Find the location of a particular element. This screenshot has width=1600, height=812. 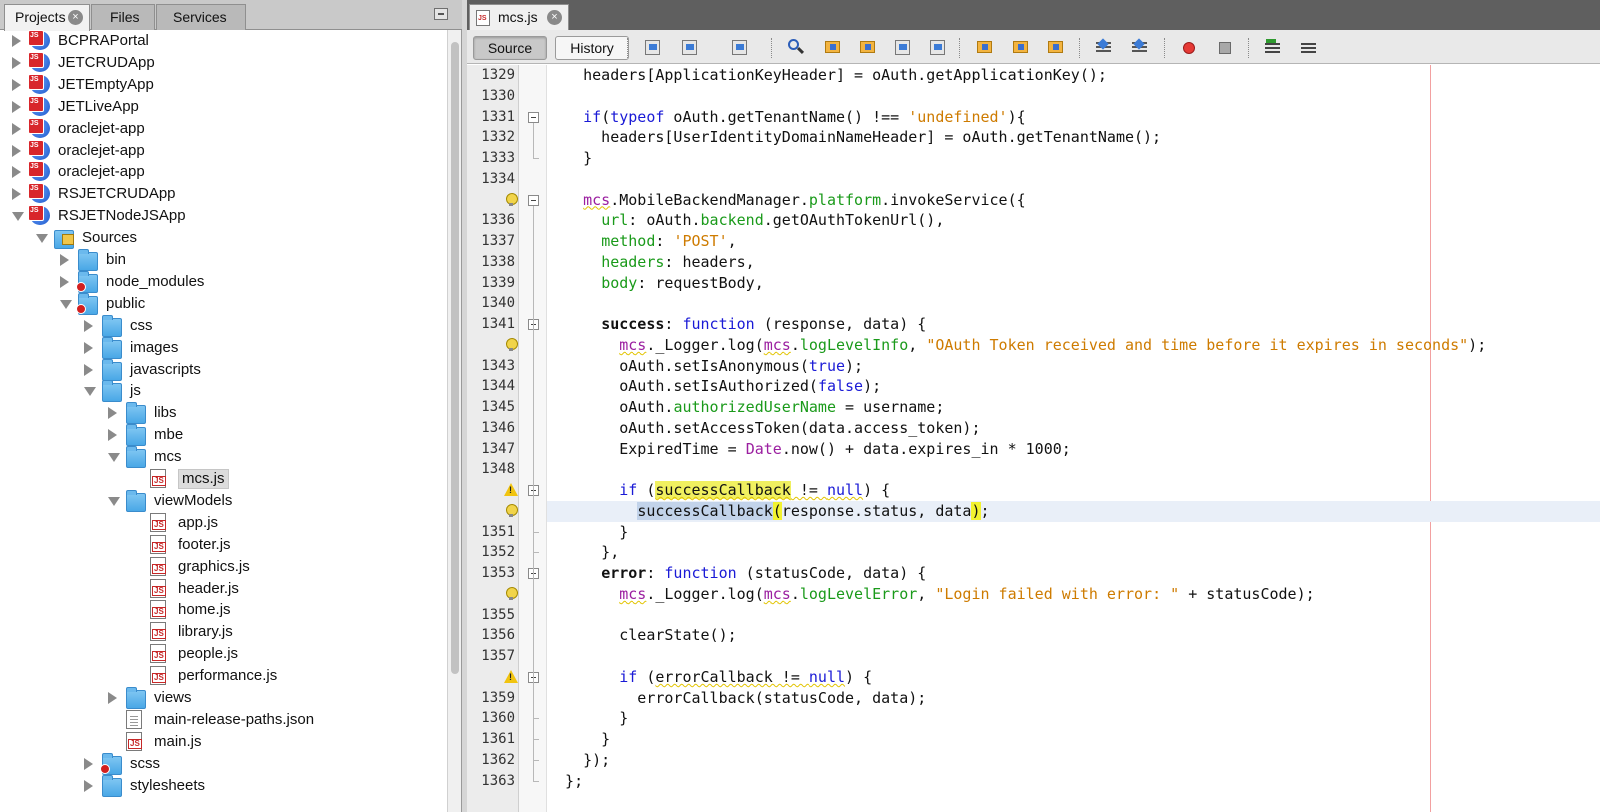

tab-projects: Projects × is located at coordinates (47, 17).